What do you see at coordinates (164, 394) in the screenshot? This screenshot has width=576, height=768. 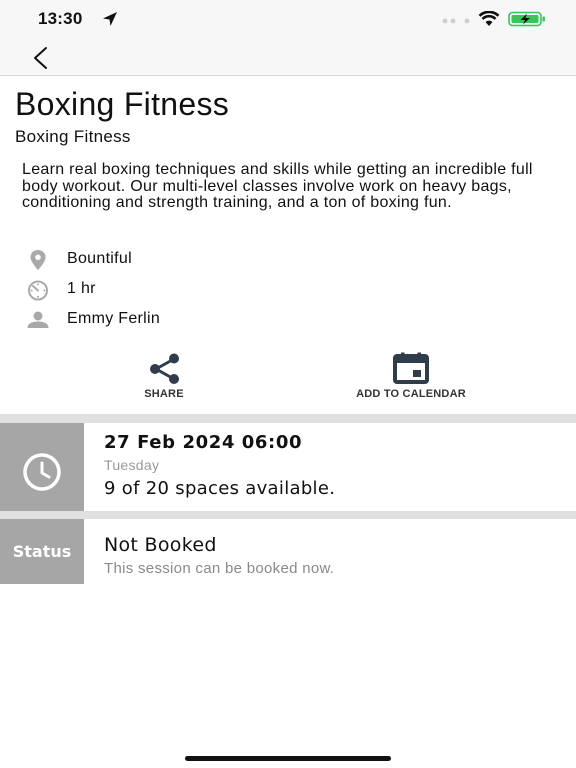 I see `share-label: SHARE` at bounding box center [164, 394].